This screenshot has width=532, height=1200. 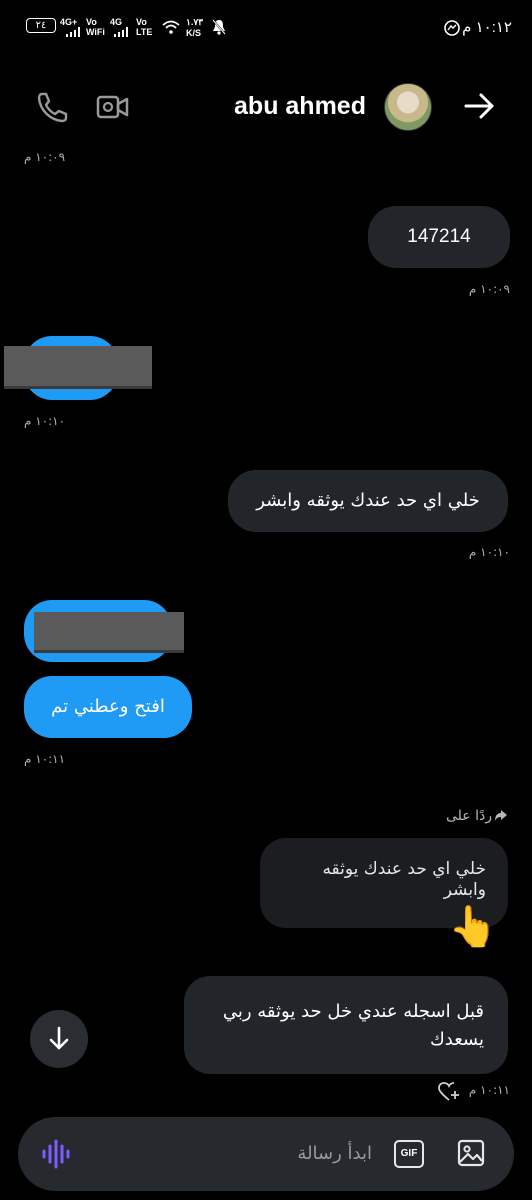 I want to click on message-text: 147214, so click(x=439, y=236).